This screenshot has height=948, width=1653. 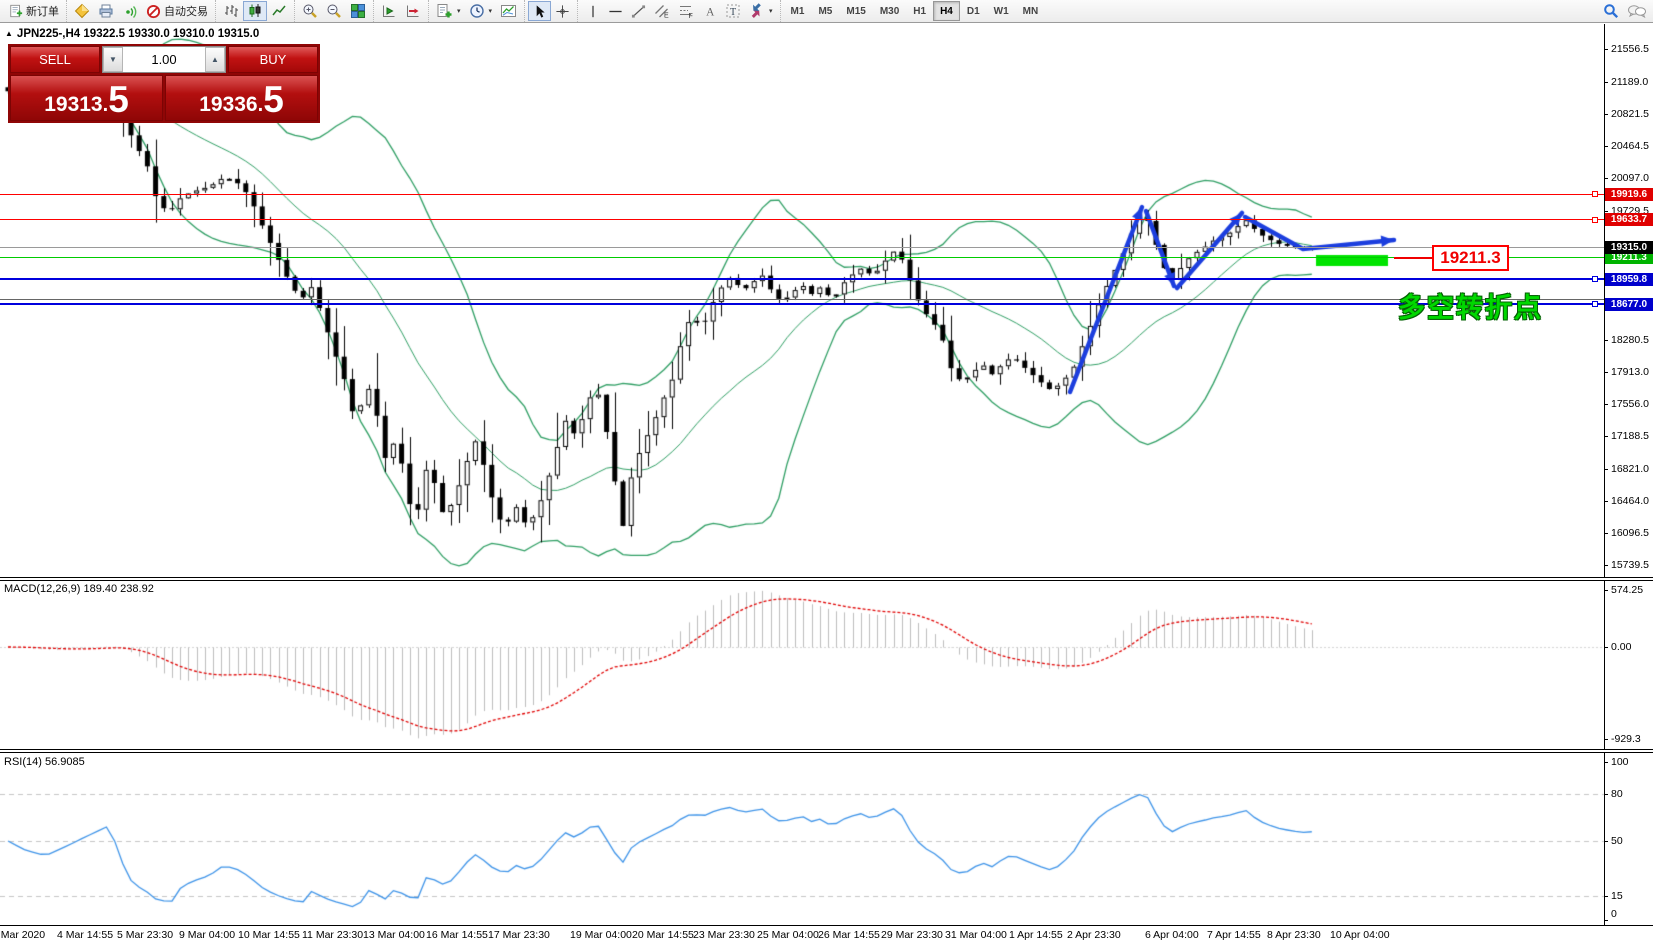 I want to click on print-button, so click(x=106, y=11).